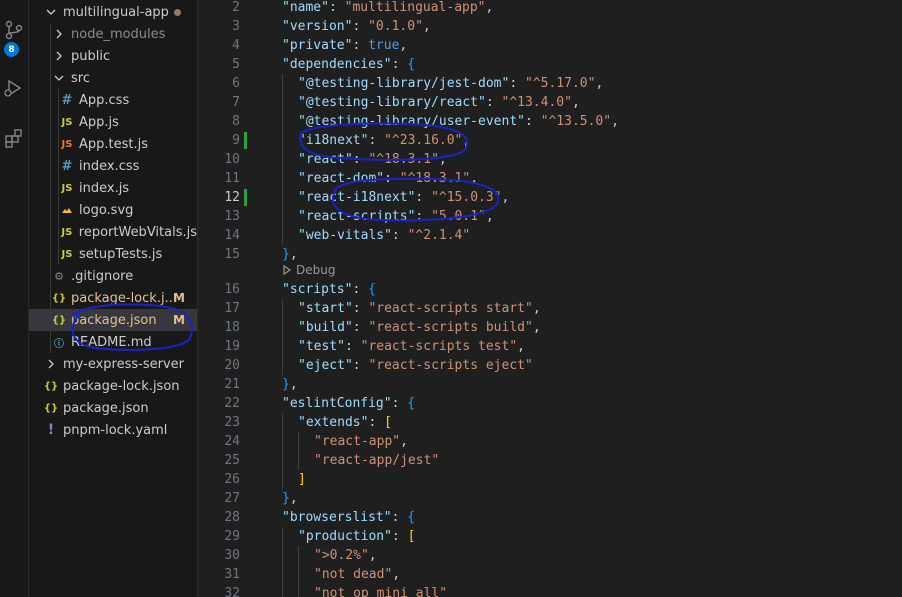 The height and width of the screenshot is (597, 902). What do you see at coordinates (550, 384) in the screenshot?
I see `code-line: 21},` at bounding box center [550, 384].